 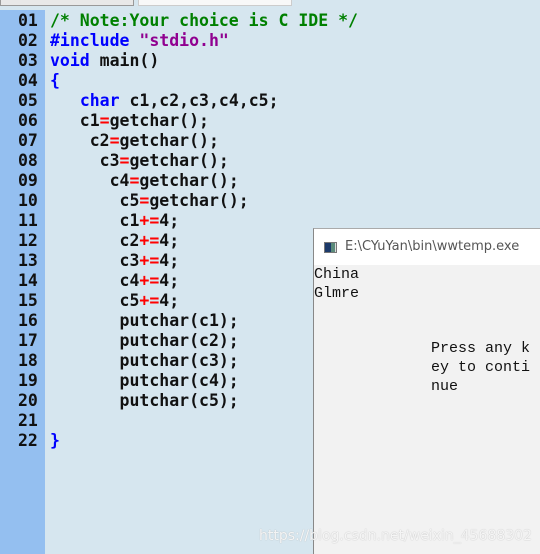 I want to click on console-title-bar: E:\CYuYan\bin\wwtemp.exe, so click(x=427, y=247).